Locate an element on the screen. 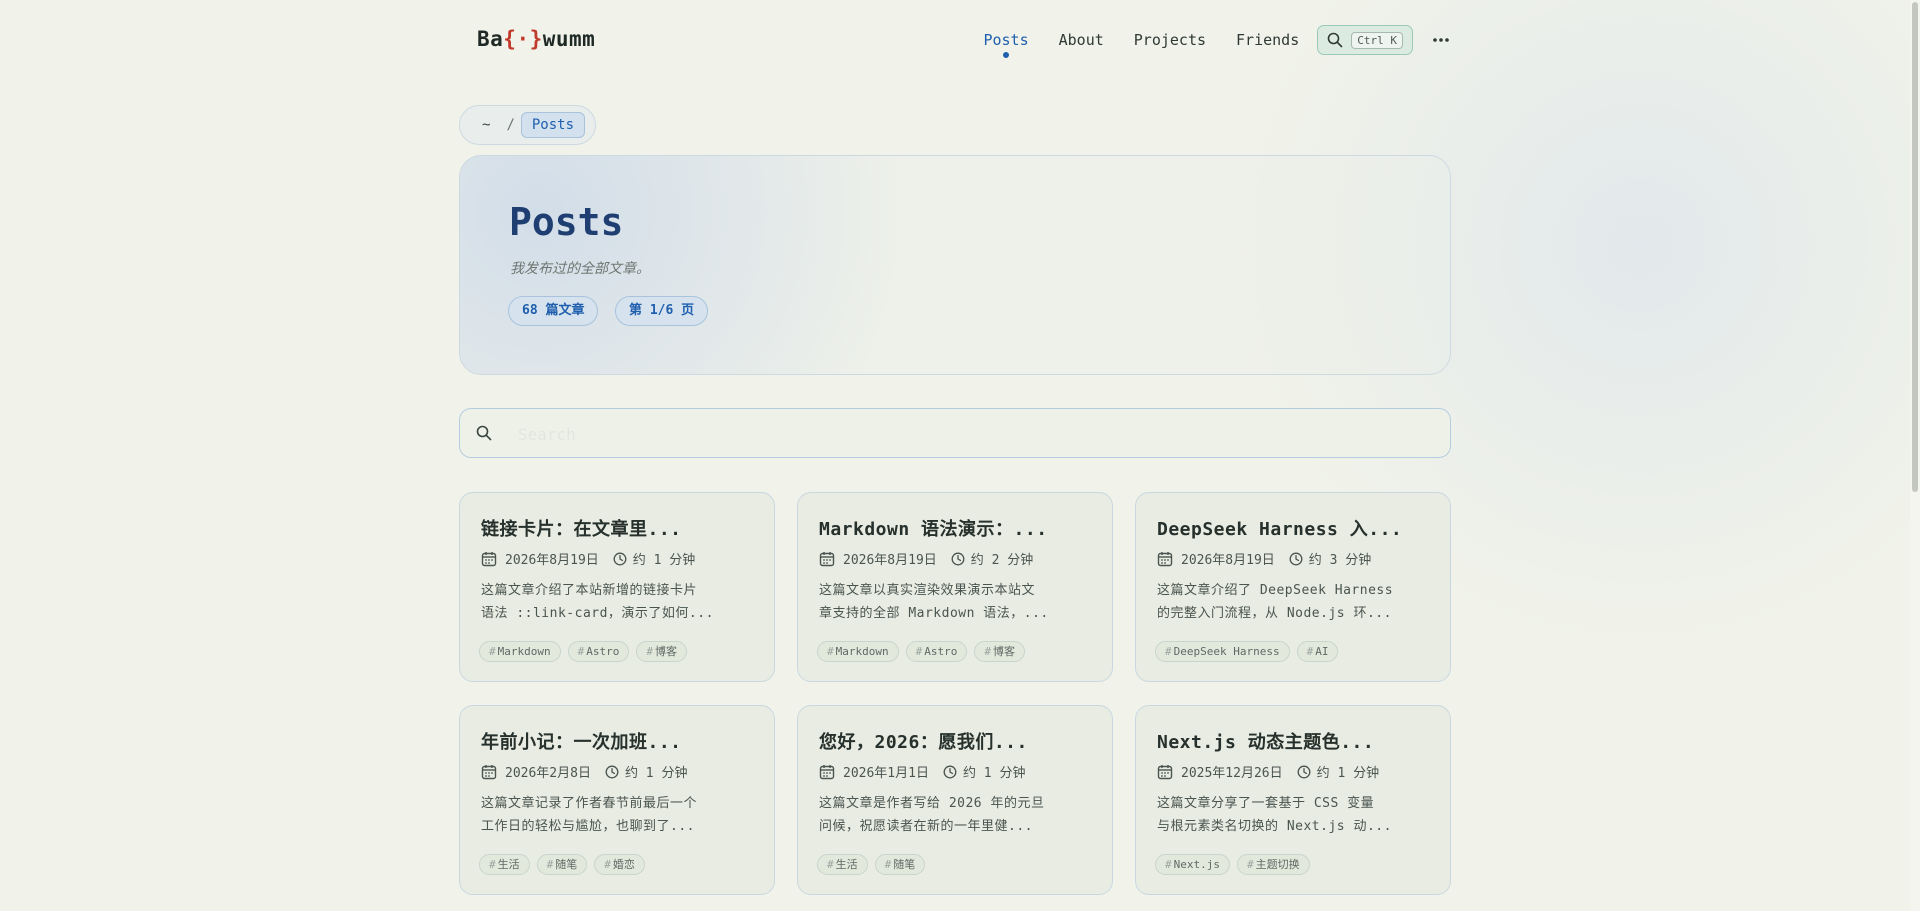 The width and height of the screenshot is (1920, 911). breadcrumb-current: Posts is located at coordinates (553, 125).